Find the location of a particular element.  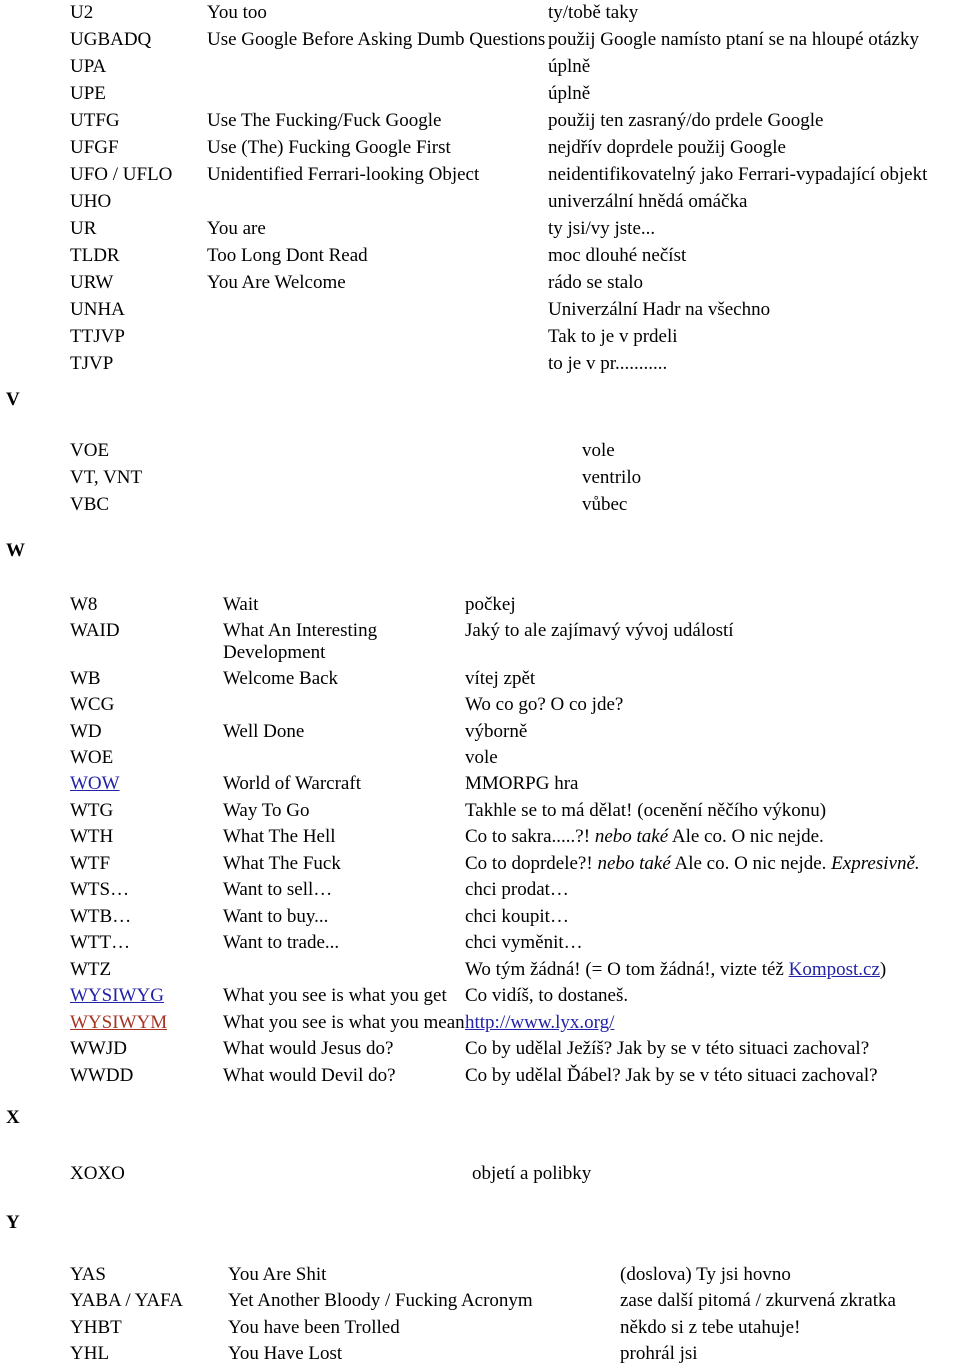

expansion-cell: Use Google Before Asking Dumb Questions is located at coordinates (376, 39).